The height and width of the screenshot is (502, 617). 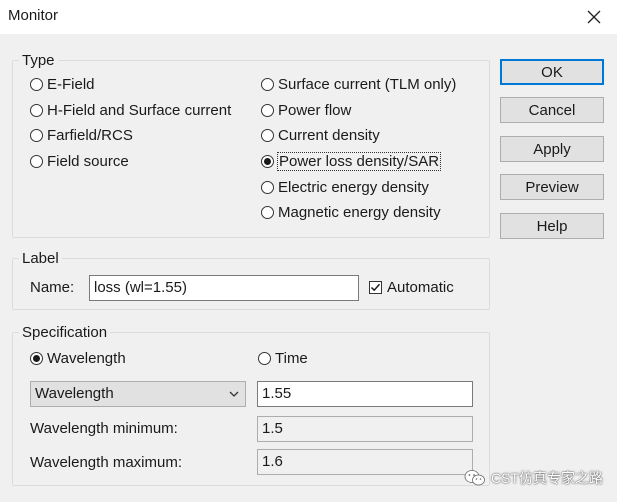 I want to click on radio-power-loss-density-sar: Power loss density/SAR, so click(x=351, y=161).